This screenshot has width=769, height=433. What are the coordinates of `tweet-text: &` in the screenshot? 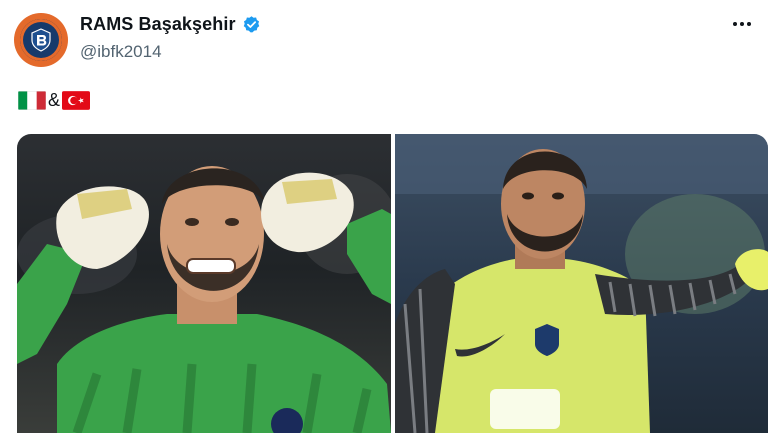 It's located at (54, 100).